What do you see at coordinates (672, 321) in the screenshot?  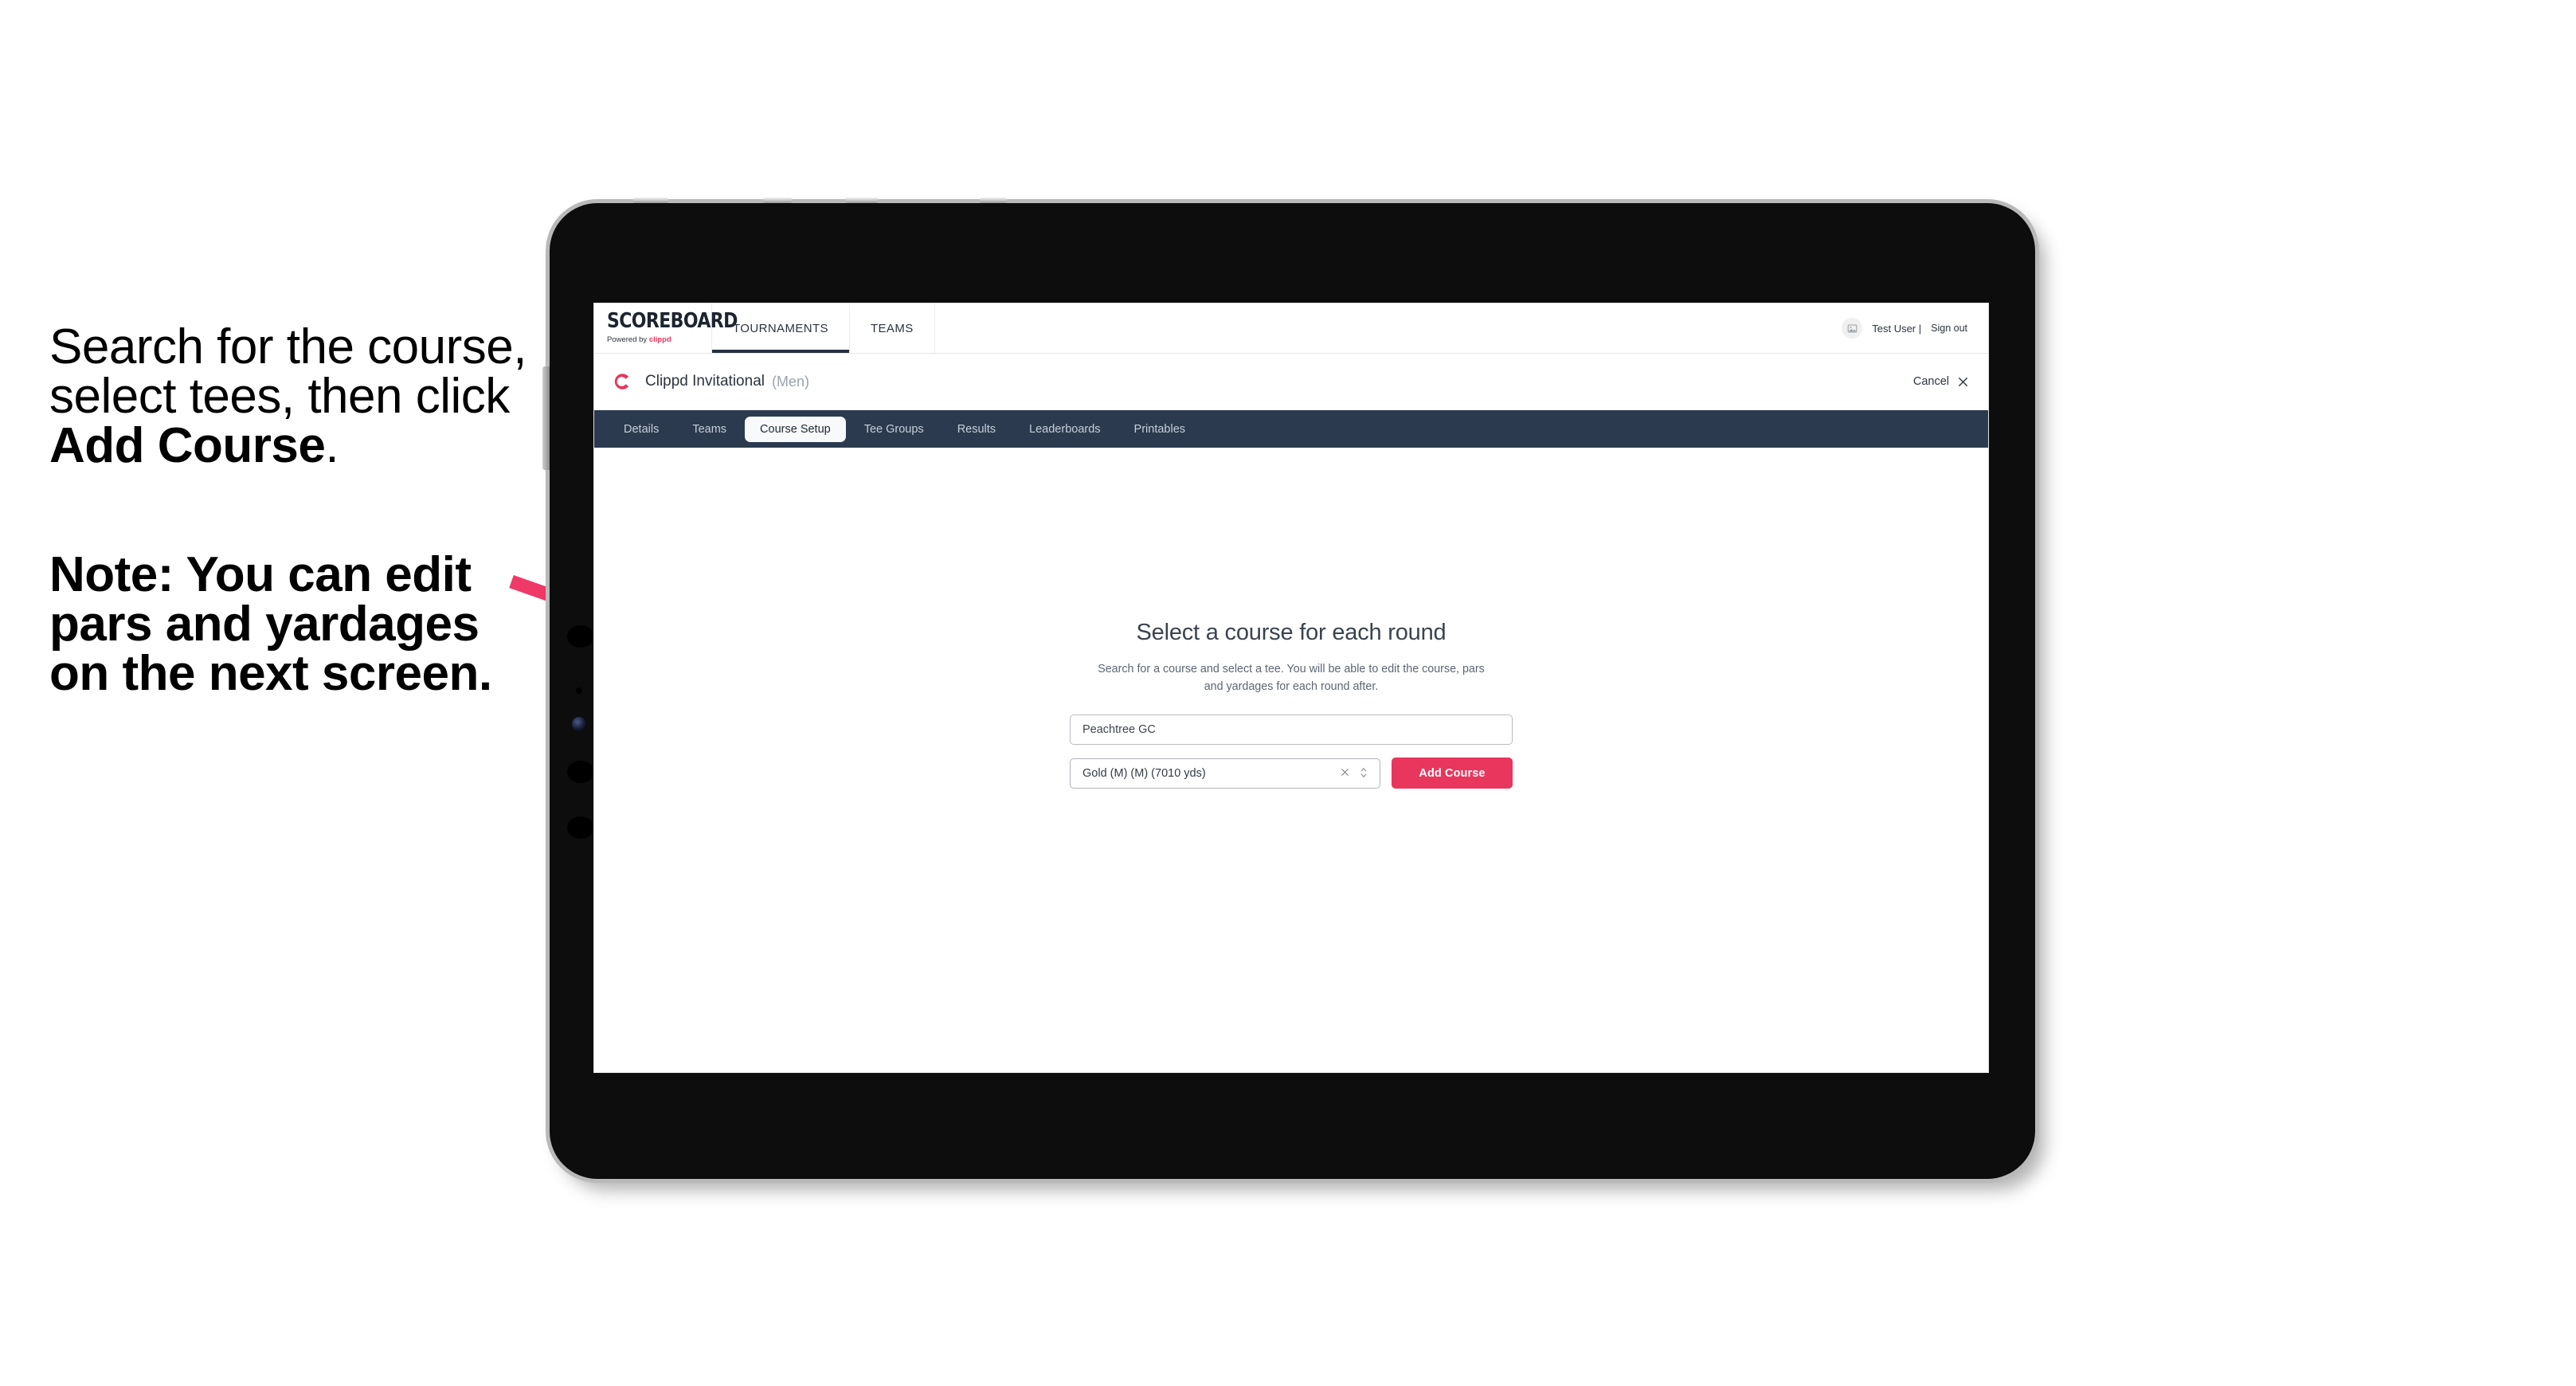 I see `brand-wordmark: SCOREBOARD` at bounding box center [672, 321].